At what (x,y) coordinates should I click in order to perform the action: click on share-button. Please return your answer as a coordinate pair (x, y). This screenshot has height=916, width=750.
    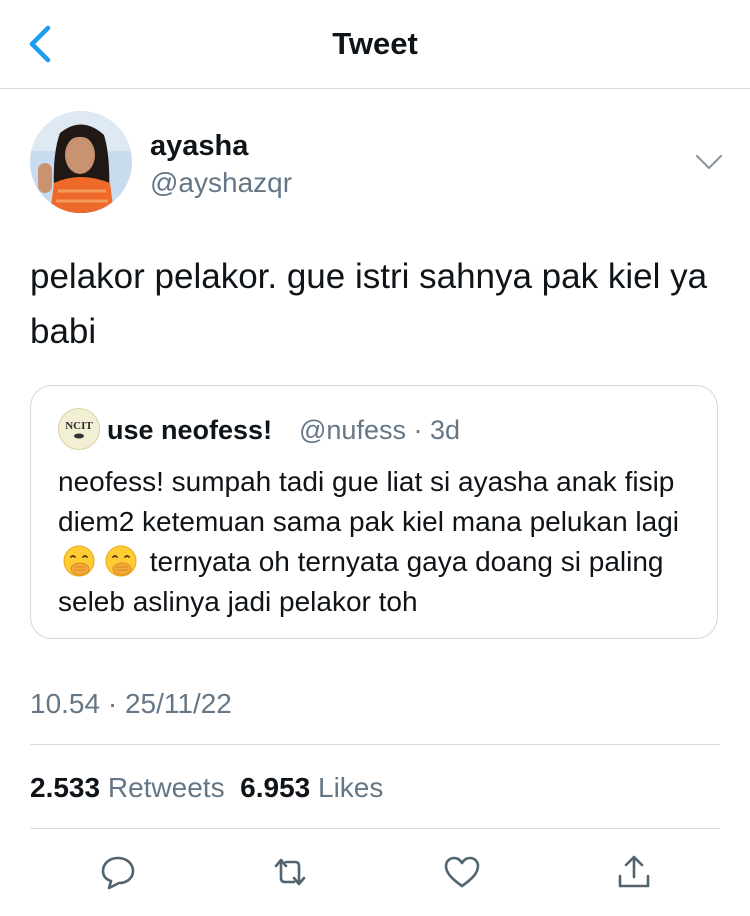
    Looking at the image, I should click on (634, 872).